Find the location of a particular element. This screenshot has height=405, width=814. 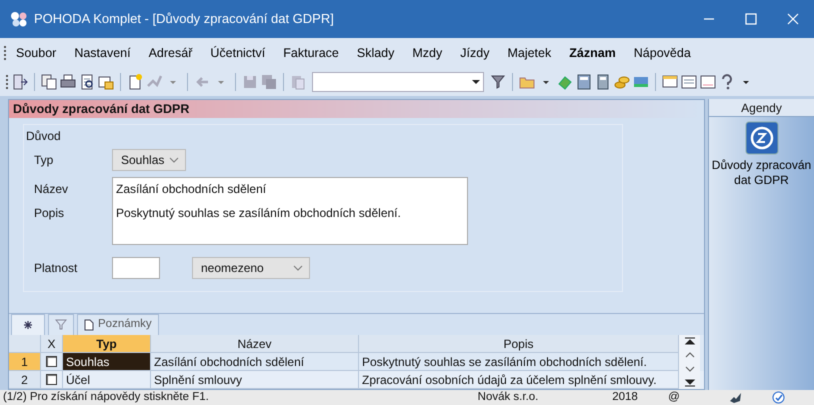

scroll-top-icon is located at coordinates (690, 341).